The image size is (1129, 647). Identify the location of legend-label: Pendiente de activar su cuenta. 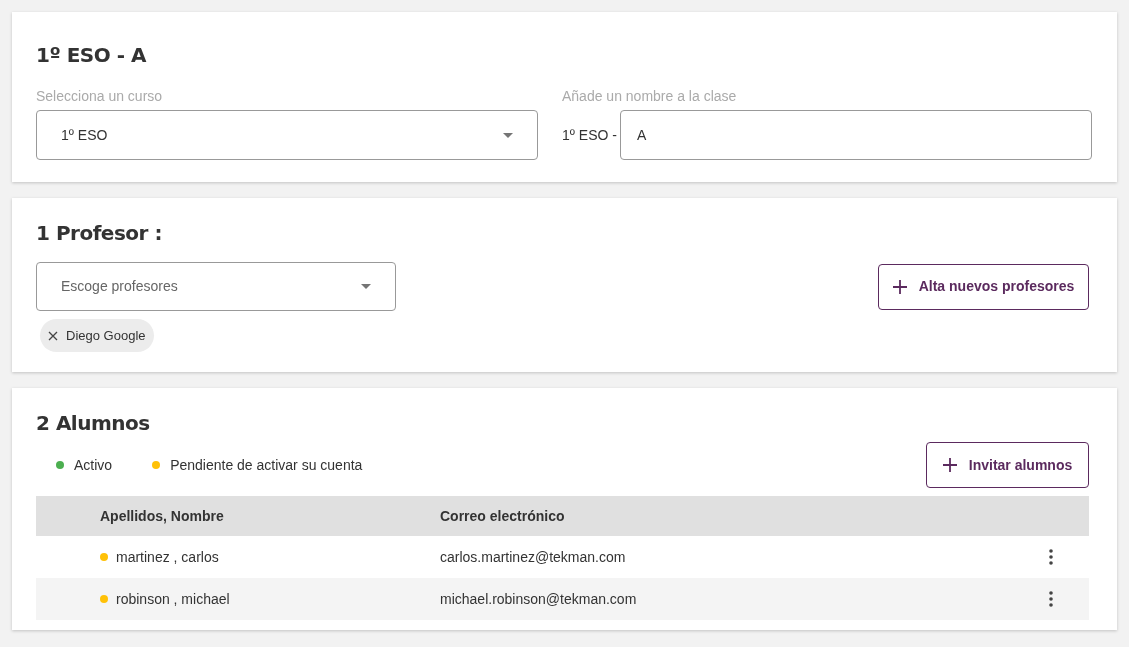
(266, 465).